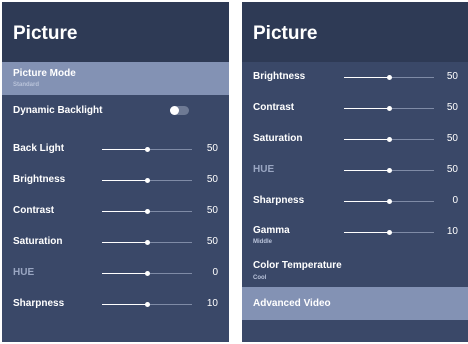 This screenshot has height=344, width=468. What do you see at coordinates (115, 307) in the screenshot?
I see `sharpness-slider-item: Sharpness 10` at bounding box center [115, 307].